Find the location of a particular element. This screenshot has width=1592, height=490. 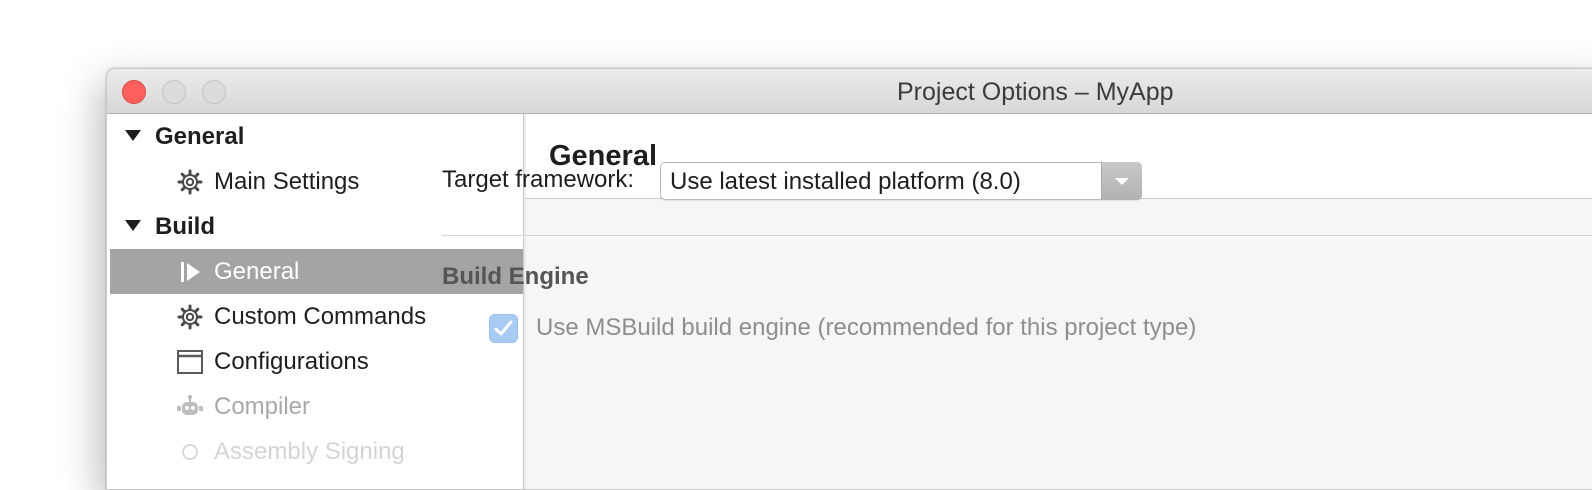

sidebar-item-custom-commands: Custom Commands is located at coordinates (316, 316).